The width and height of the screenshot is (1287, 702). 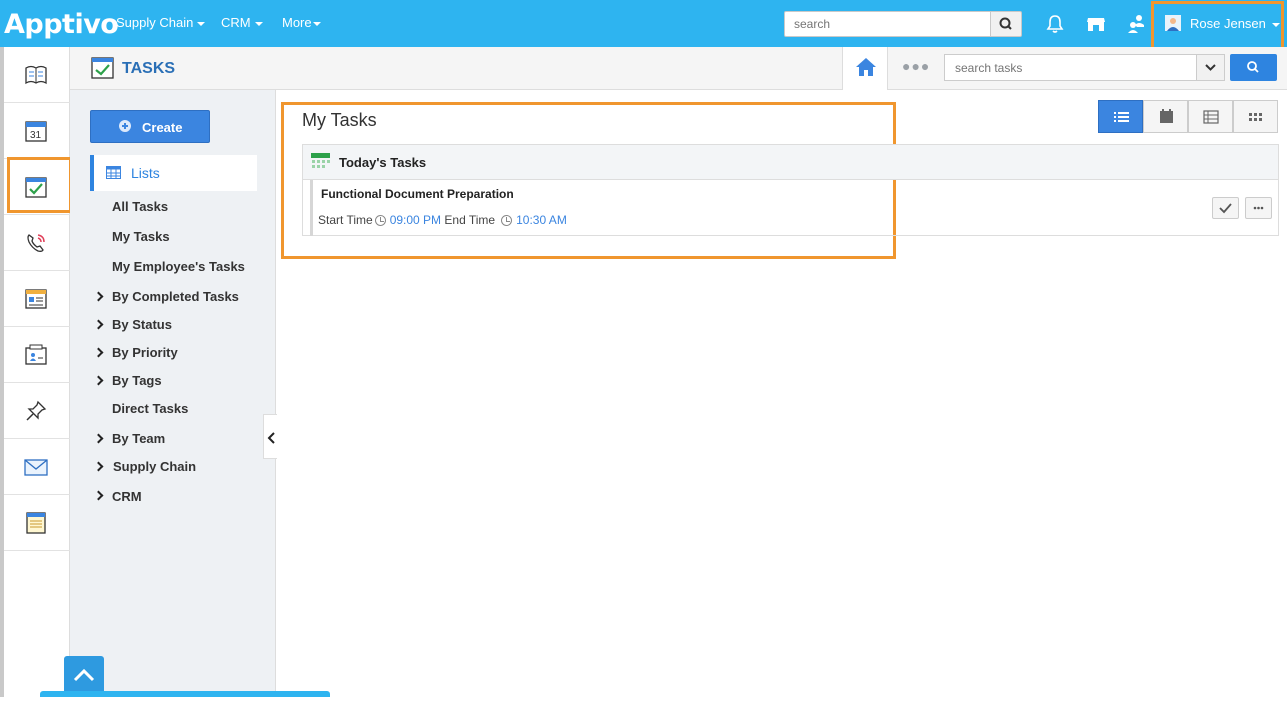 I want to click on start-time-label: Start Time, so click(x=345, y=220).